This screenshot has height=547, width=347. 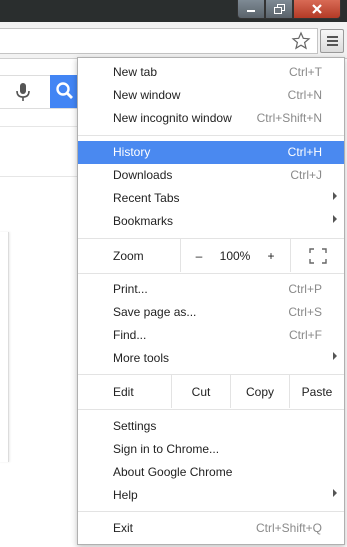 I want to click on menu-item-shortcut: Ctrl+H, so click(x=304, y=152).